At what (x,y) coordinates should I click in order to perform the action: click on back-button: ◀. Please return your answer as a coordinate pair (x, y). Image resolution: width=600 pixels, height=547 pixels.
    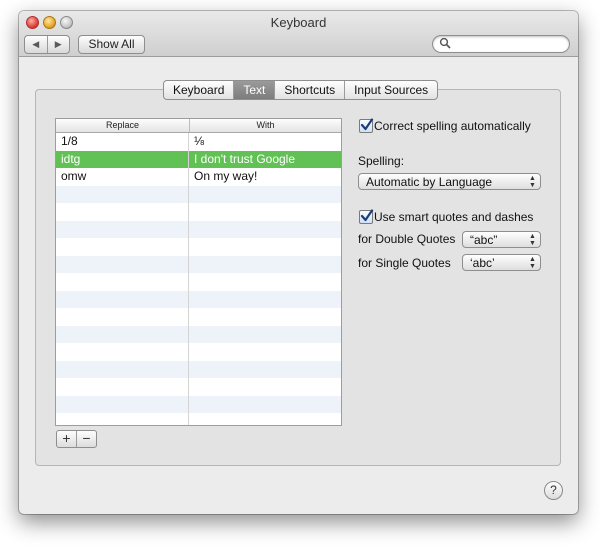
    Looking at the image, I should click on (36, 44).